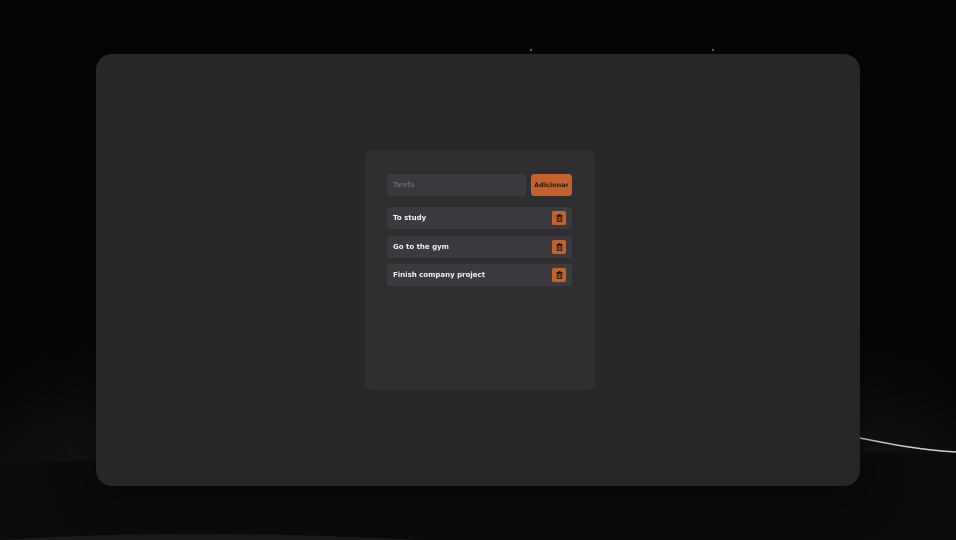 The height and width of the screenshot is (540, 956). Describe the element at coordinates (456, 185) in the screenshot. I see `task-input` at that location.